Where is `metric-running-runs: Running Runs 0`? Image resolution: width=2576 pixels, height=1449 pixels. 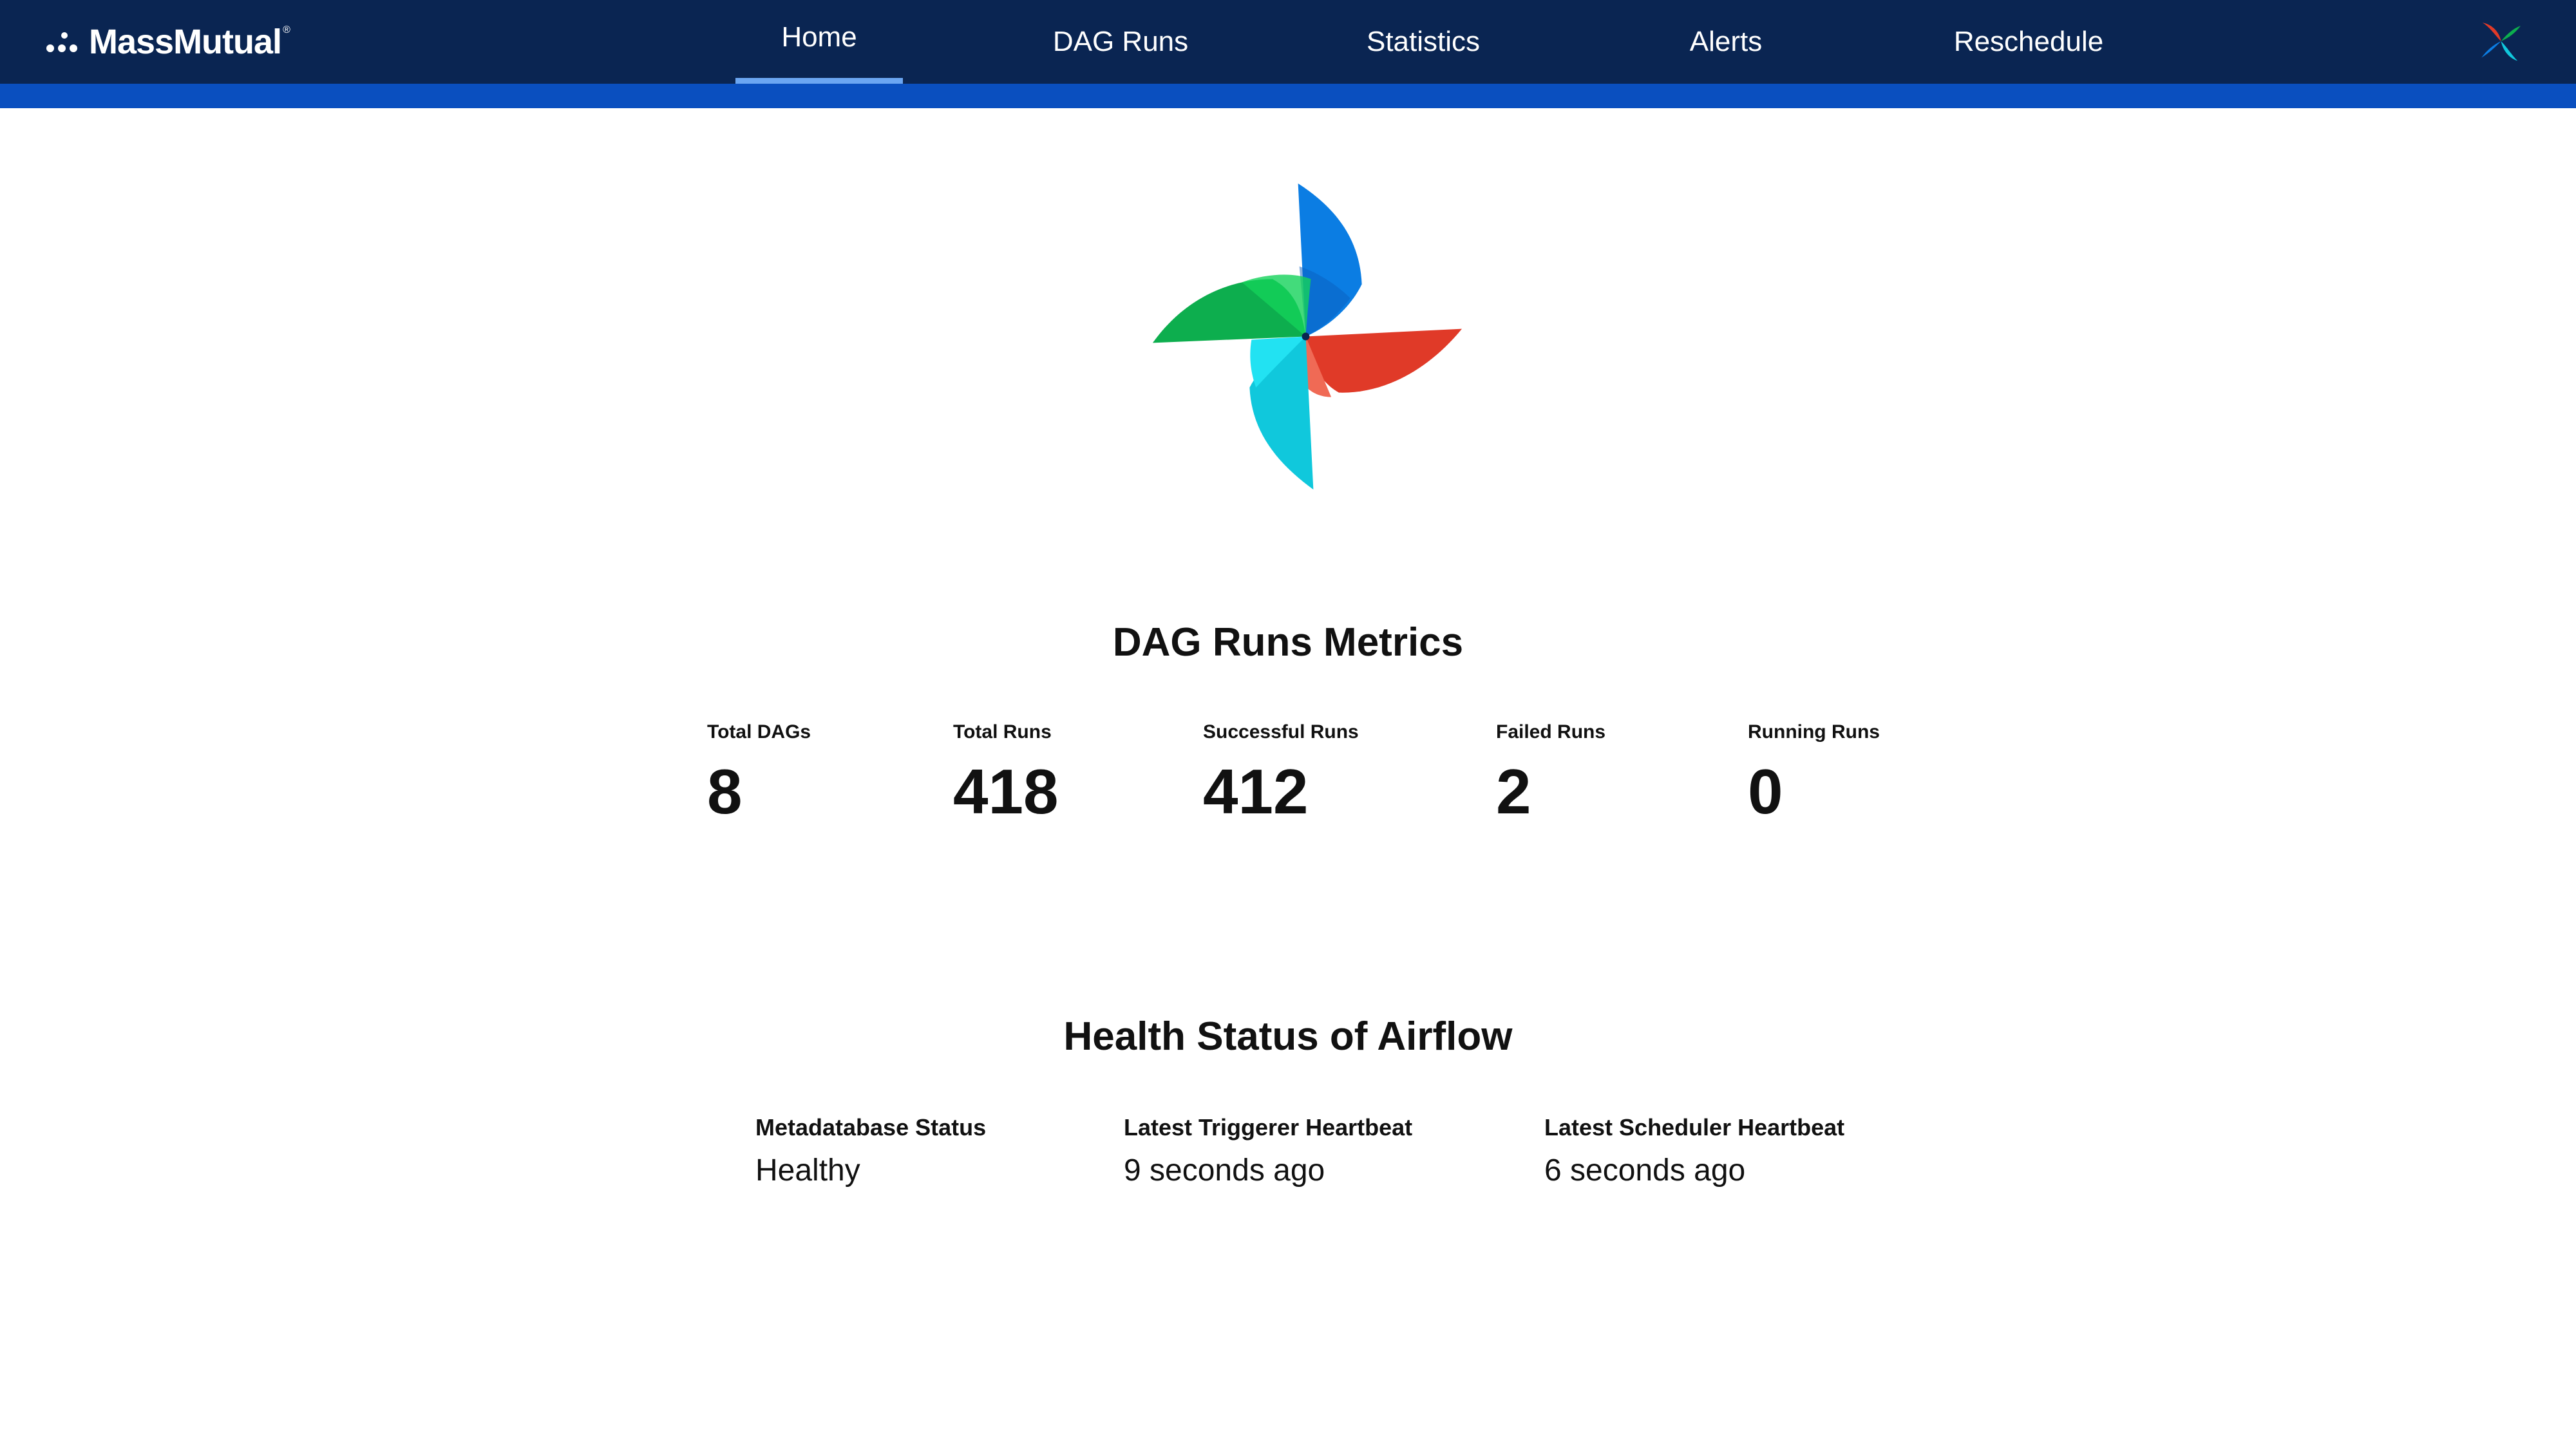 metric-running-runs: Running Runs 0 is located at coordinates (1814, 772).